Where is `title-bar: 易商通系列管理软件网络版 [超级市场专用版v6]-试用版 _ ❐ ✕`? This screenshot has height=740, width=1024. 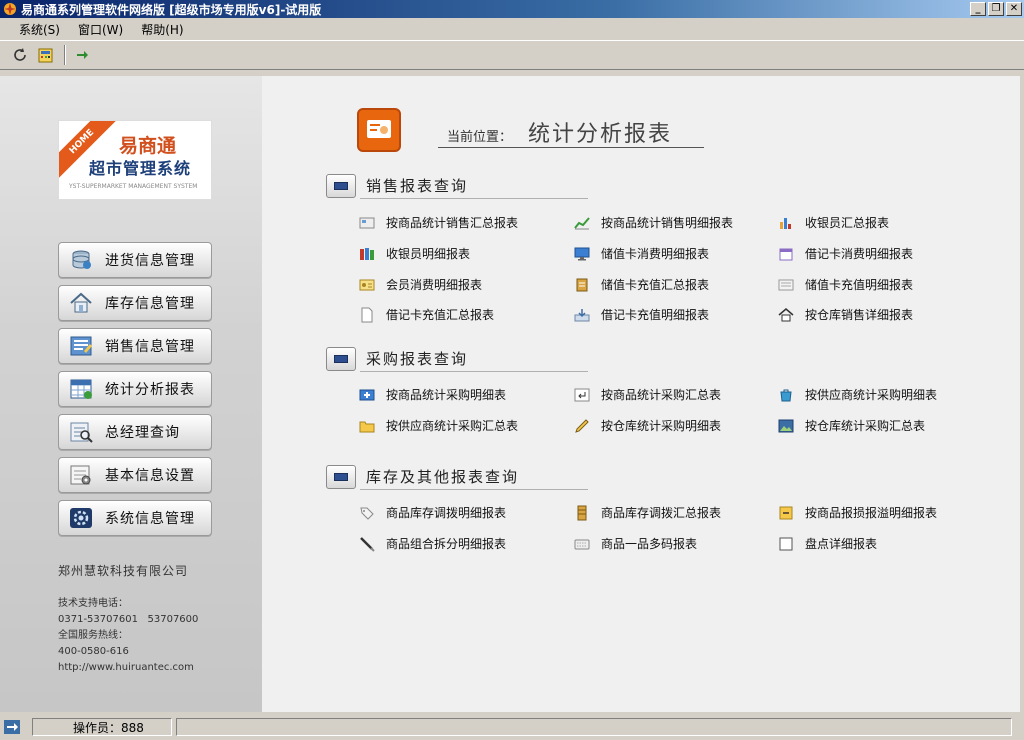
title-bar: 易商通系列管理软件网络版 [超级市场专用版v6]-试用版 _ ❐ ✕ is located at coordinates (512, 9).